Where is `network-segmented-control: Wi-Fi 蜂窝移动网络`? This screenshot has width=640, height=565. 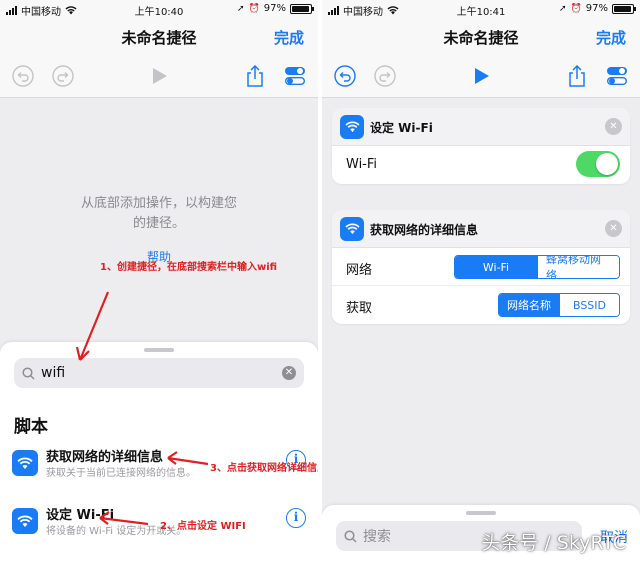 network-segmented-control: Wi-Fi 蜂窝移动网络 is located at coordinates (537, 267).